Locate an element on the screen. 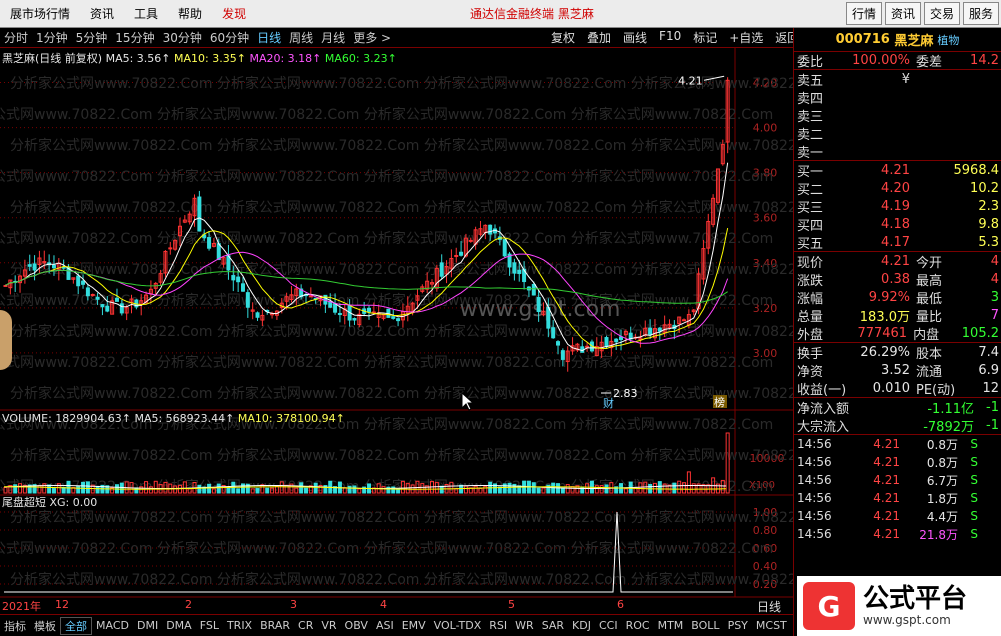 This screenshot has height=636, width=1001. menu-help: 帮助 is located at coordinates (190, 13).